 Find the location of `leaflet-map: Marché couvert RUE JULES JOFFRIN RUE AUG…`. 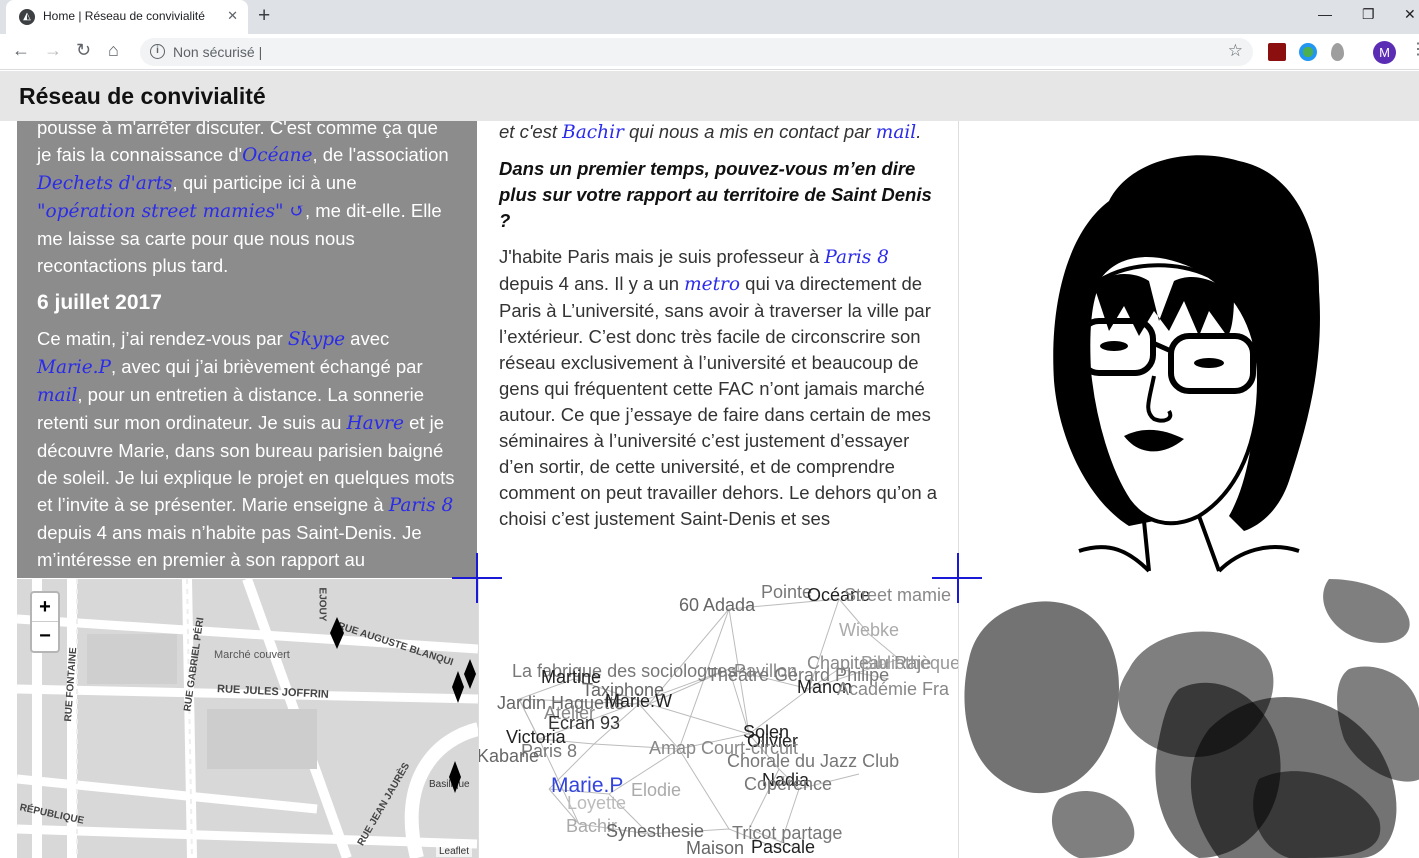

leaflet-map: Marché couvert RUE JULES JOFFRIN RUE AUG… is located at coordinates (247, 718).